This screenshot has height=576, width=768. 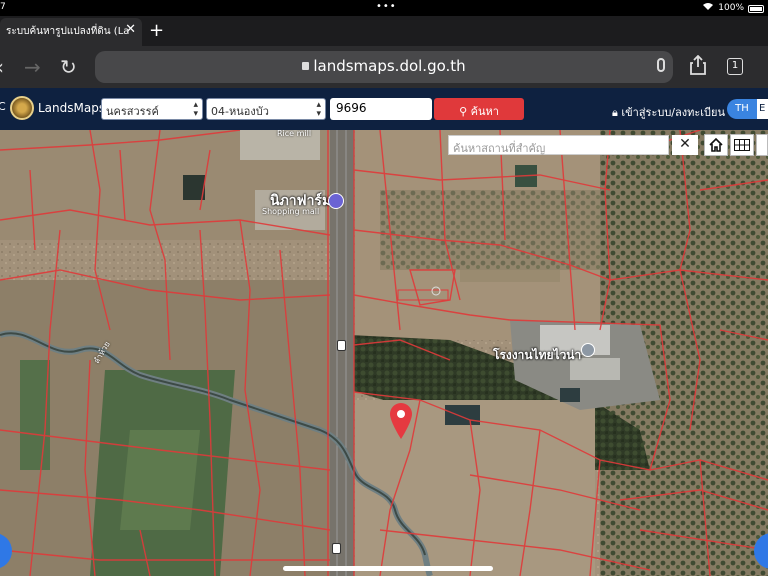 I want to click on search-button-label: ค้นหา, so click(x=484, y=111).